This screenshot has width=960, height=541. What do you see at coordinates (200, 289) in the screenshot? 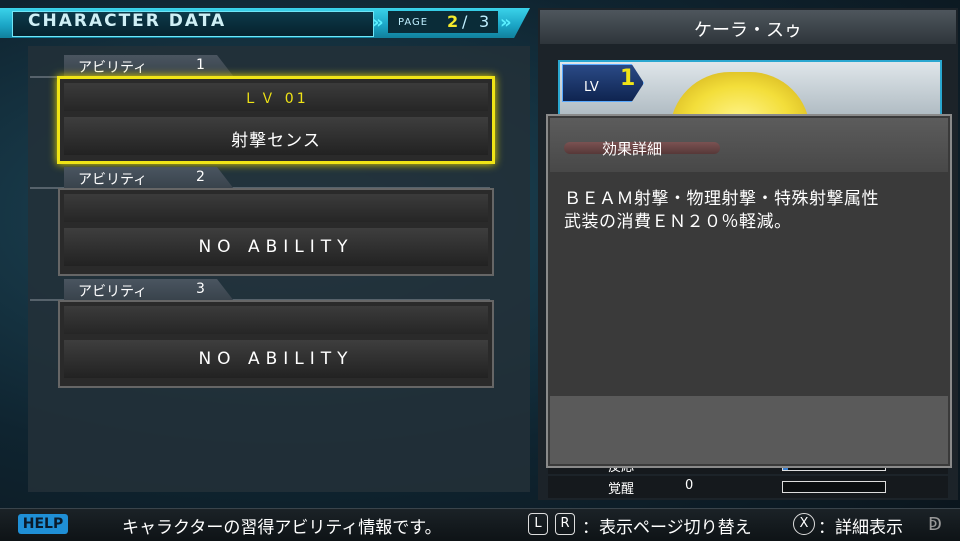
I see `ability-tab-number: 3` at bounding box center [200, 289].